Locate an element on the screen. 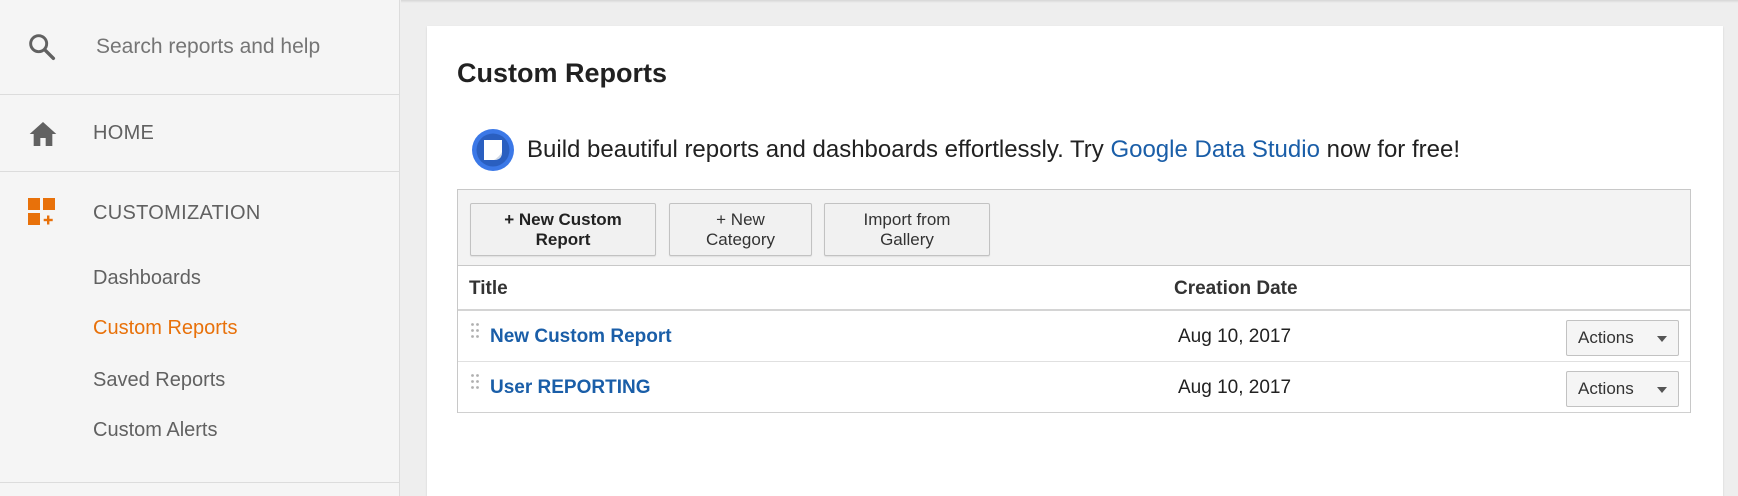 The height and width of the screenshot is (496, 1738). data-studio-icon is located at coordinates (493, 150).